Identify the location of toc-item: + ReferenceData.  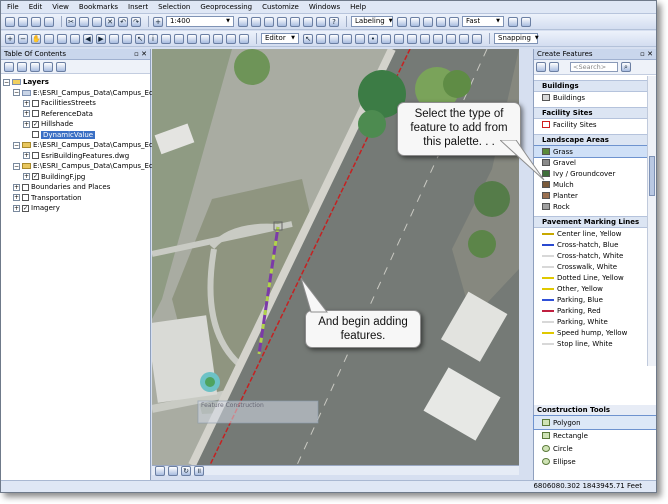
(76, 114).